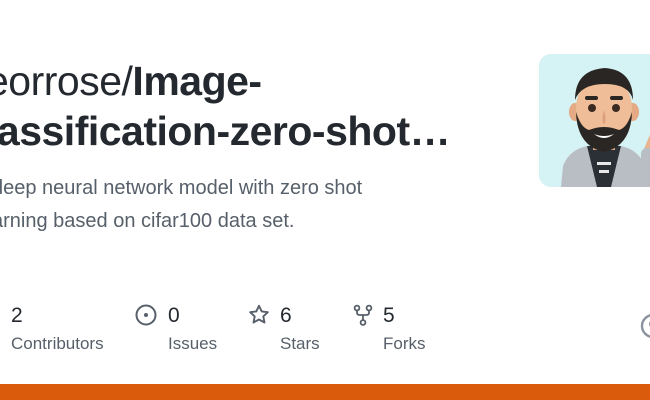 This screenshot has height=400, width=650. I want to click on memoji-avatar-icon, so click(605, 127).